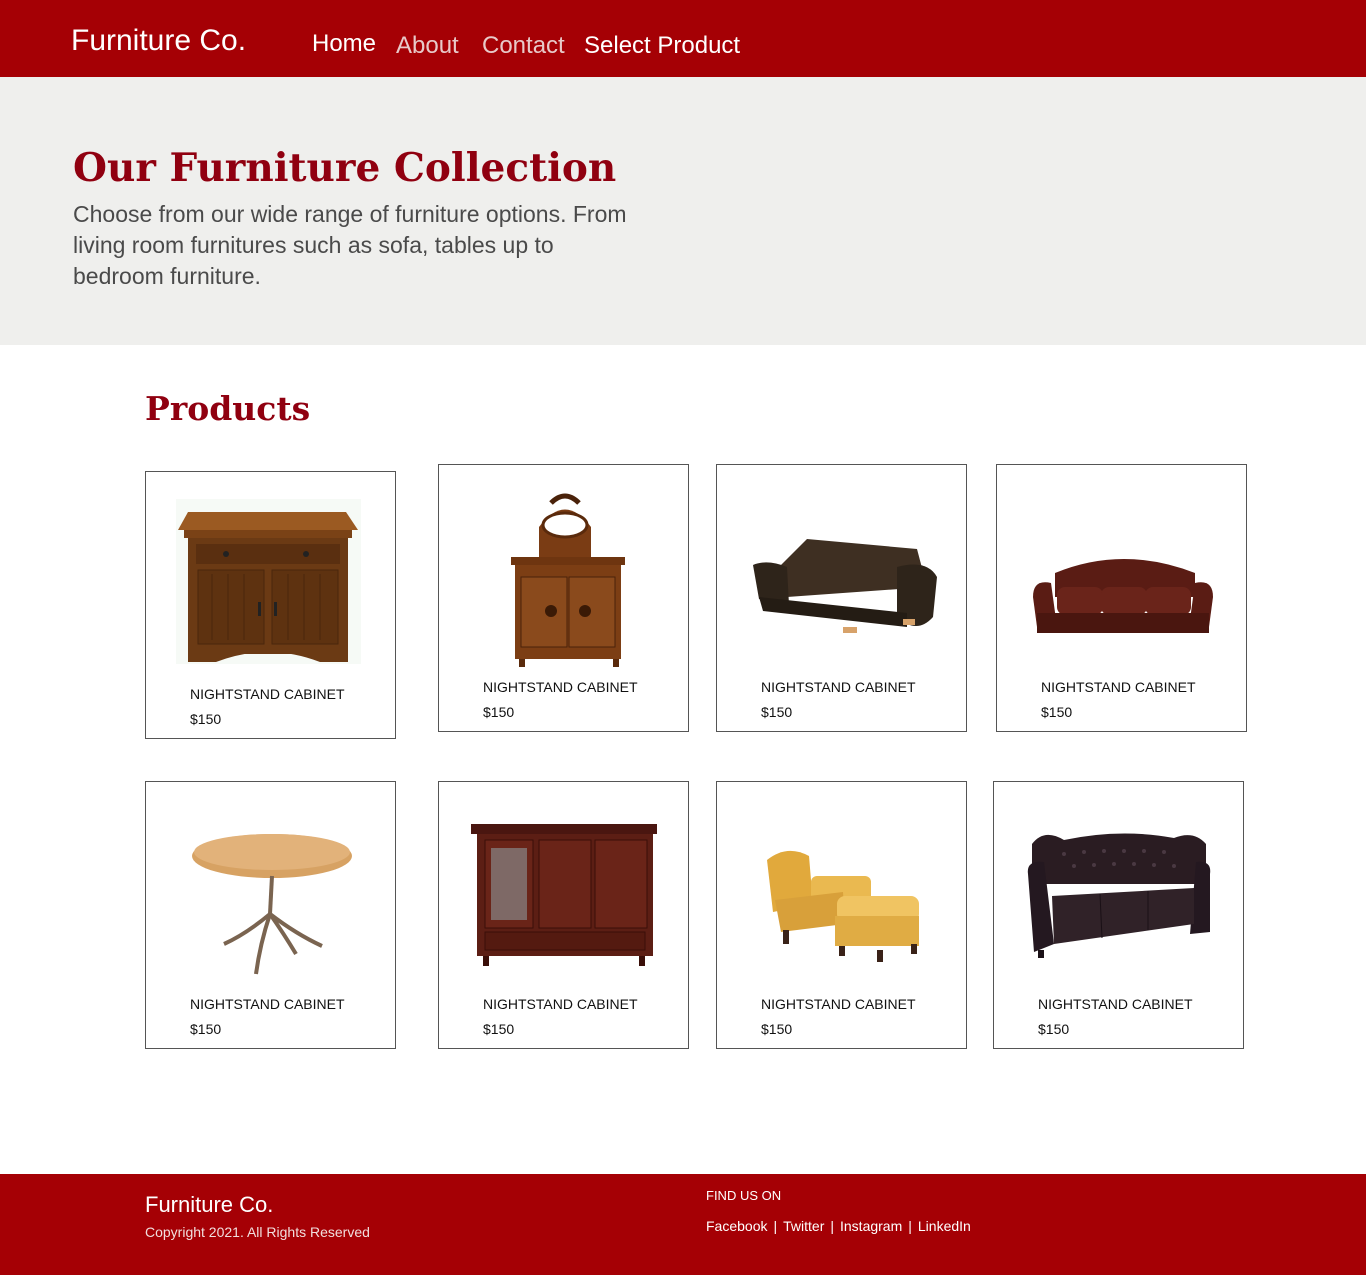  I want to click on nav-select-product-link: Select Product, so click(662, 46).